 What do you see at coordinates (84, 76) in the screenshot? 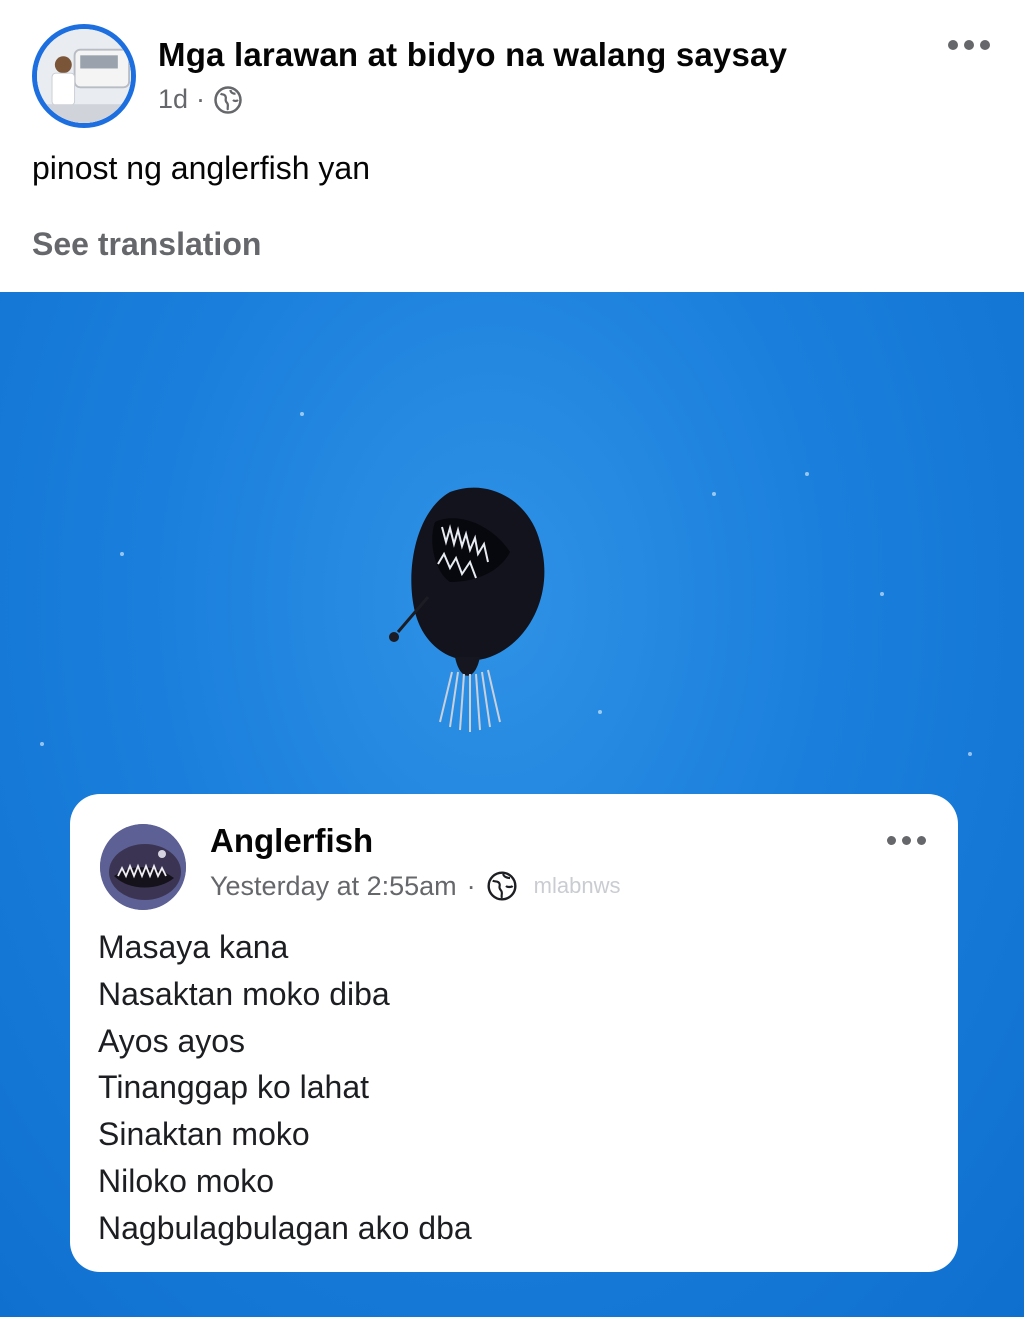
I see `page-avatar` at bounding box center [84, 76].